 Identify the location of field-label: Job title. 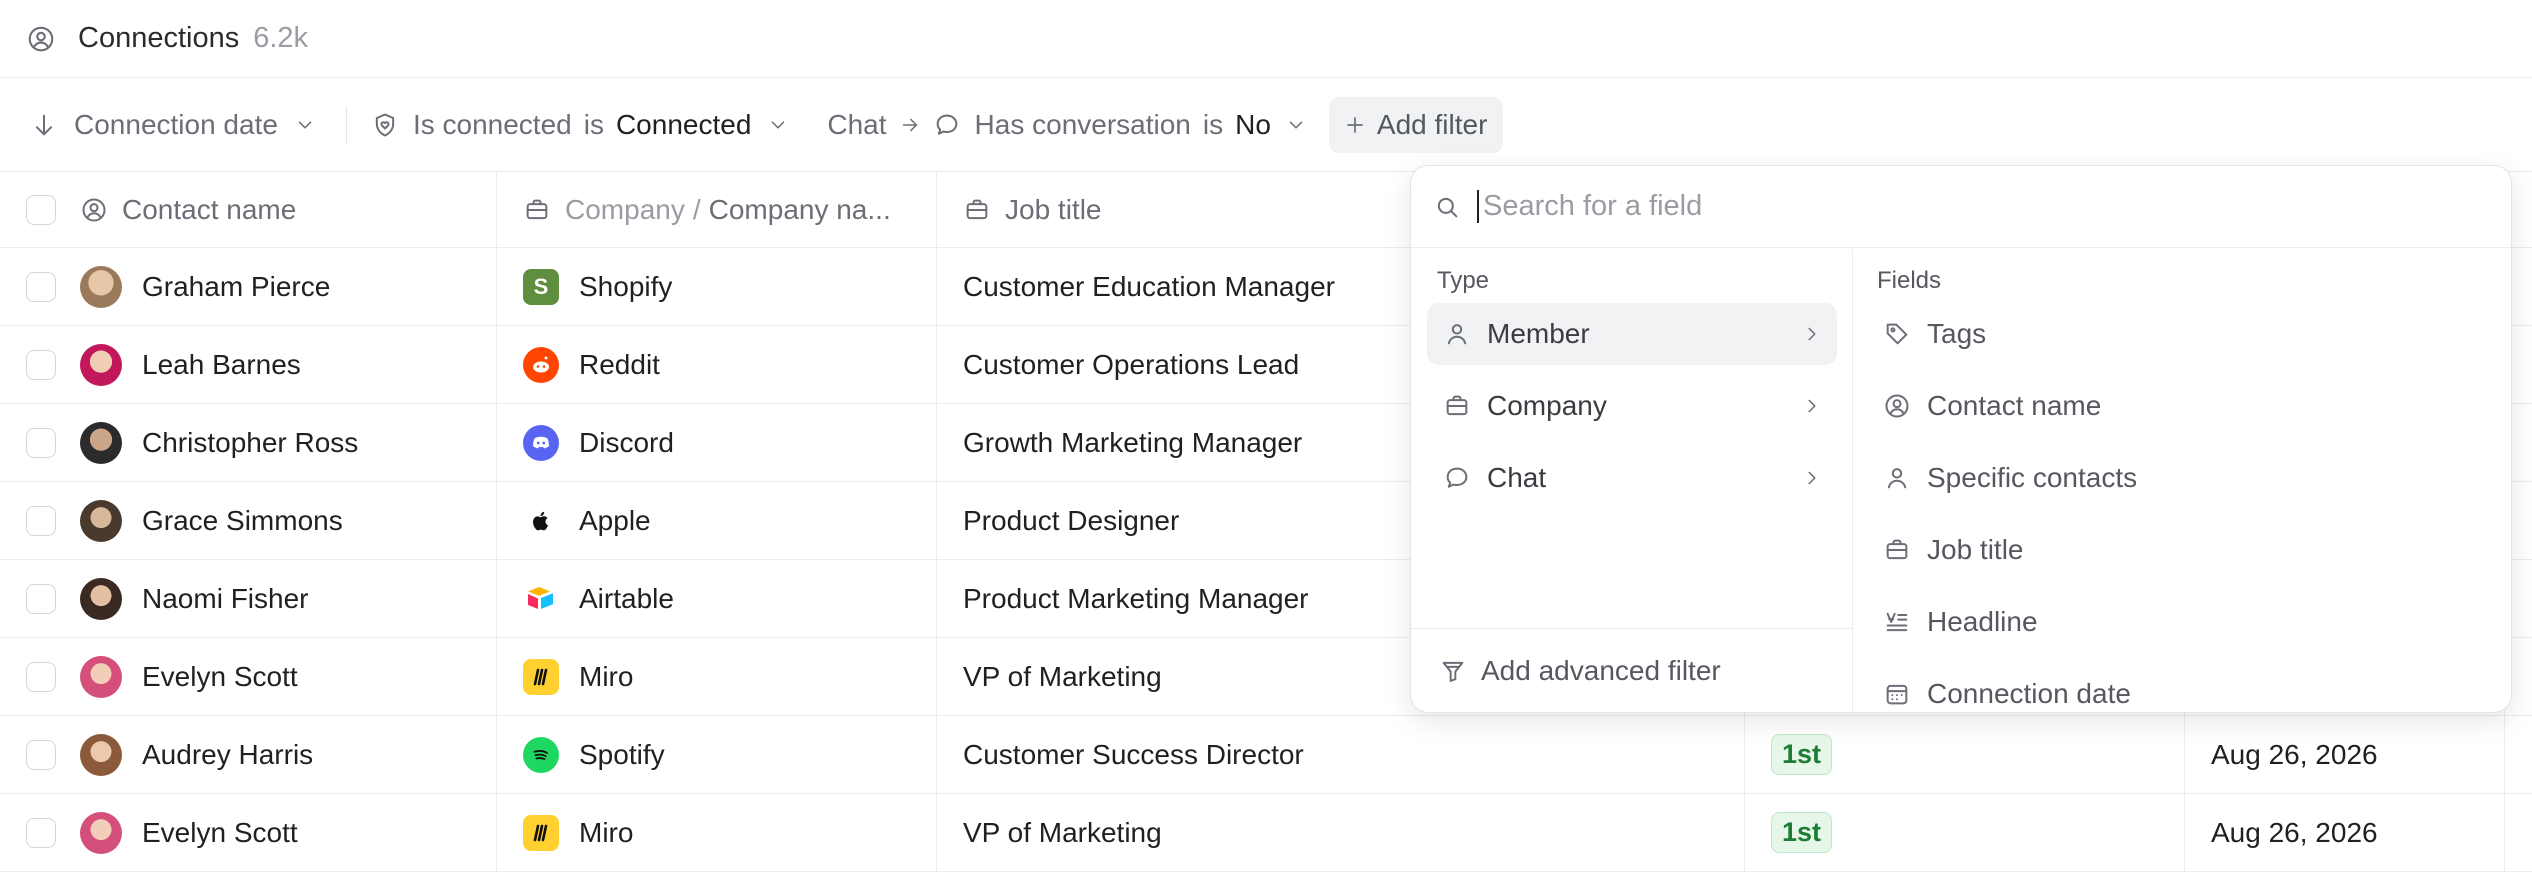
(1975, 549).